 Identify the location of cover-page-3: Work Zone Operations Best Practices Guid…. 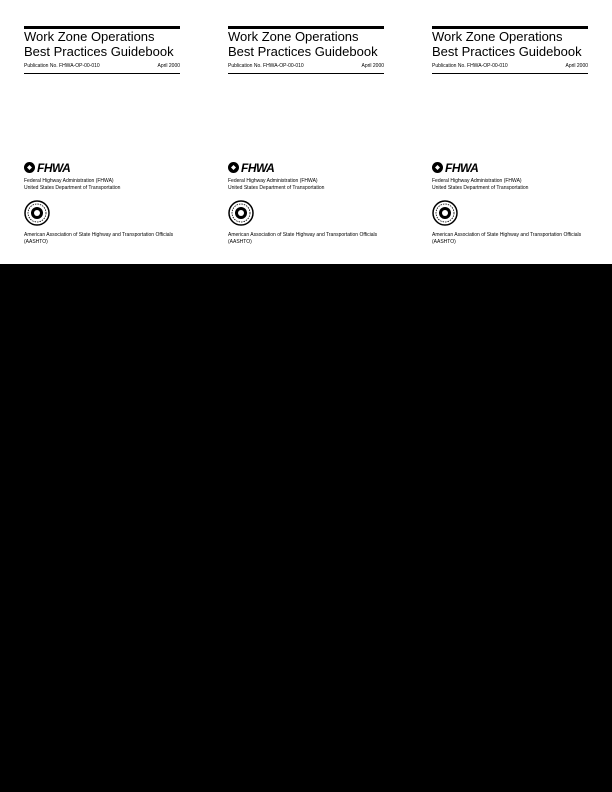
(512, 132).